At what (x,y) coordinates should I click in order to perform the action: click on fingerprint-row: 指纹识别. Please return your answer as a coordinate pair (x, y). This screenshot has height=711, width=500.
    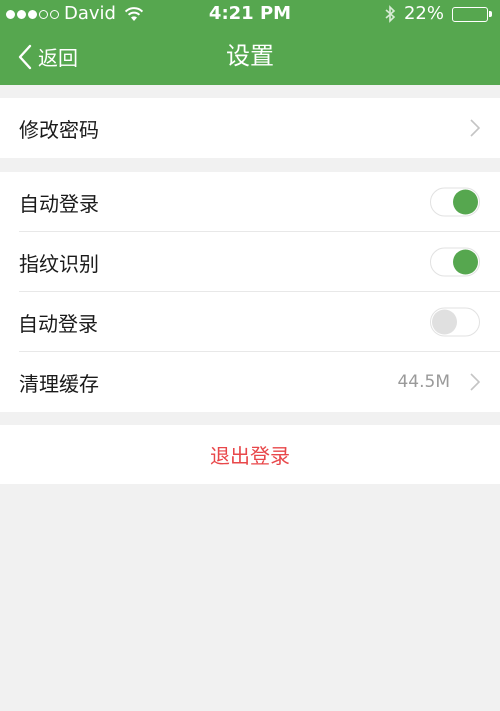
    Looking at the image, I should click on (250, 262).